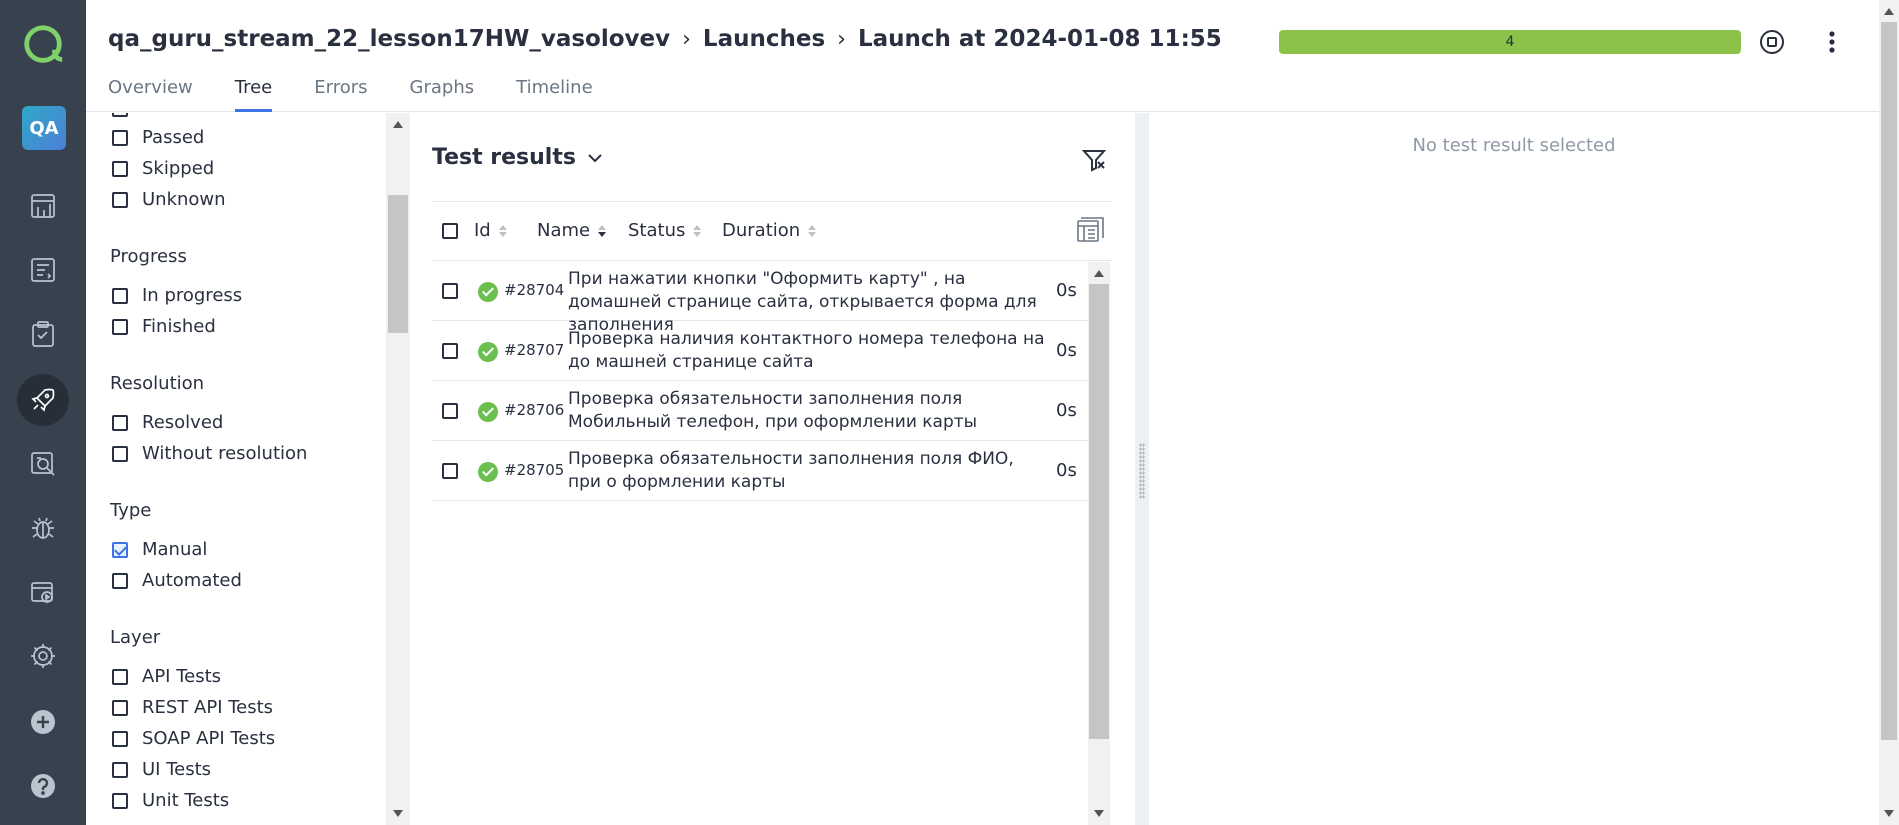 This screenshot has width=1899, height=825. I want to click on filters-scrollbar, so click(398, 469).